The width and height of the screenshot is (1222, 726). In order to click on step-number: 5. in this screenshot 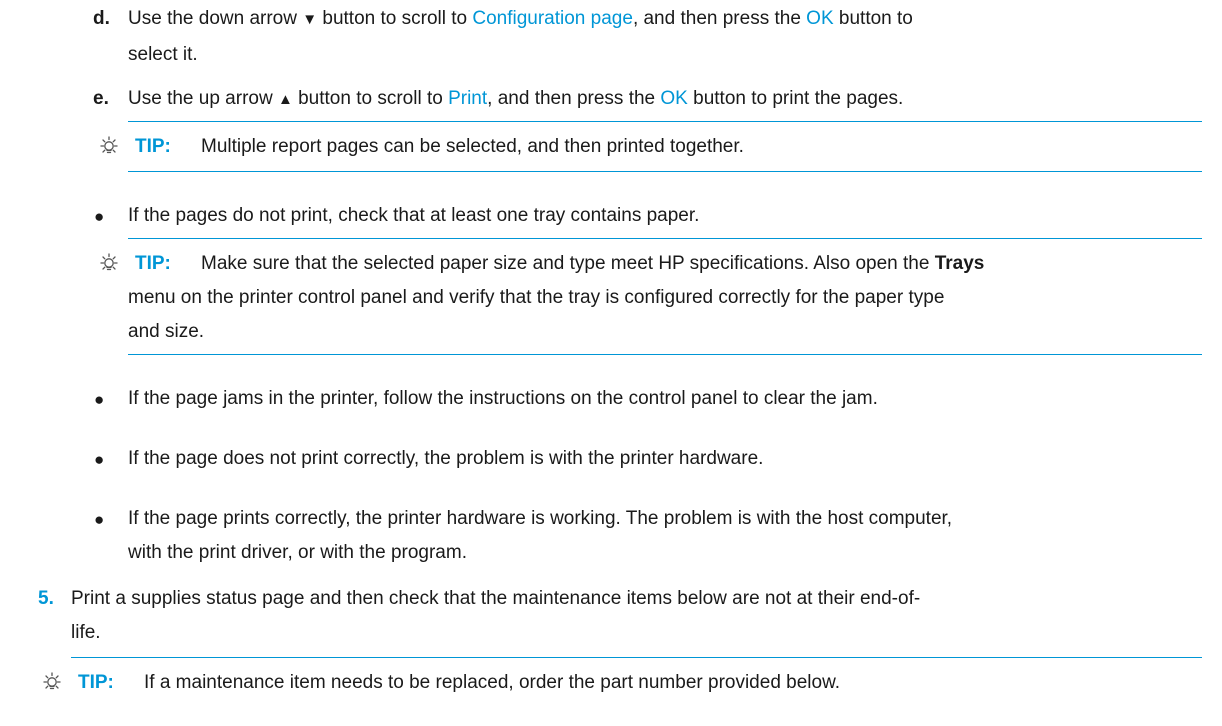, I will do `click(46, 598)`.